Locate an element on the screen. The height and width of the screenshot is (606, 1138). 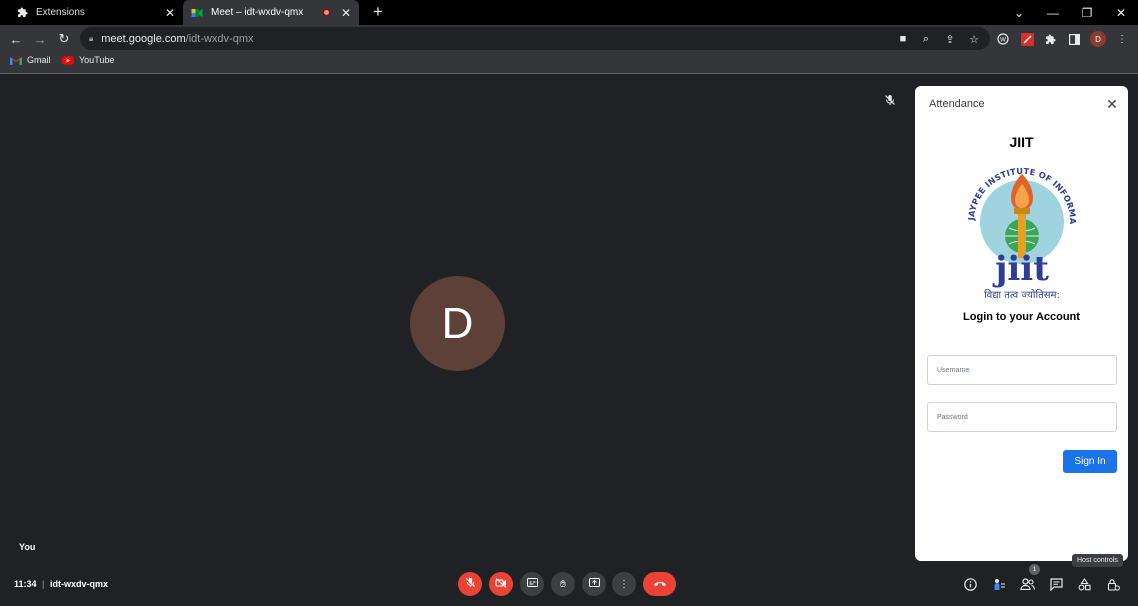
raise-hand-button: ✋︎ is located at coordinates (563, 584).